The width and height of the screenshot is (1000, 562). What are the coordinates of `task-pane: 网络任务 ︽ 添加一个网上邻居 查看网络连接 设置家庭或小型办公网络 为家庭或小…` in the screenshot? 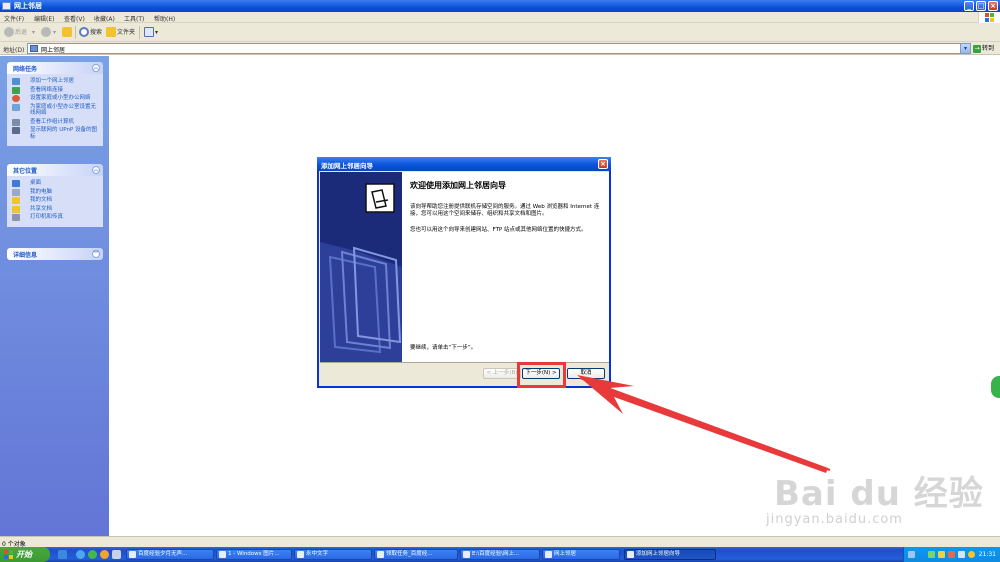 It's located at (54, 296).